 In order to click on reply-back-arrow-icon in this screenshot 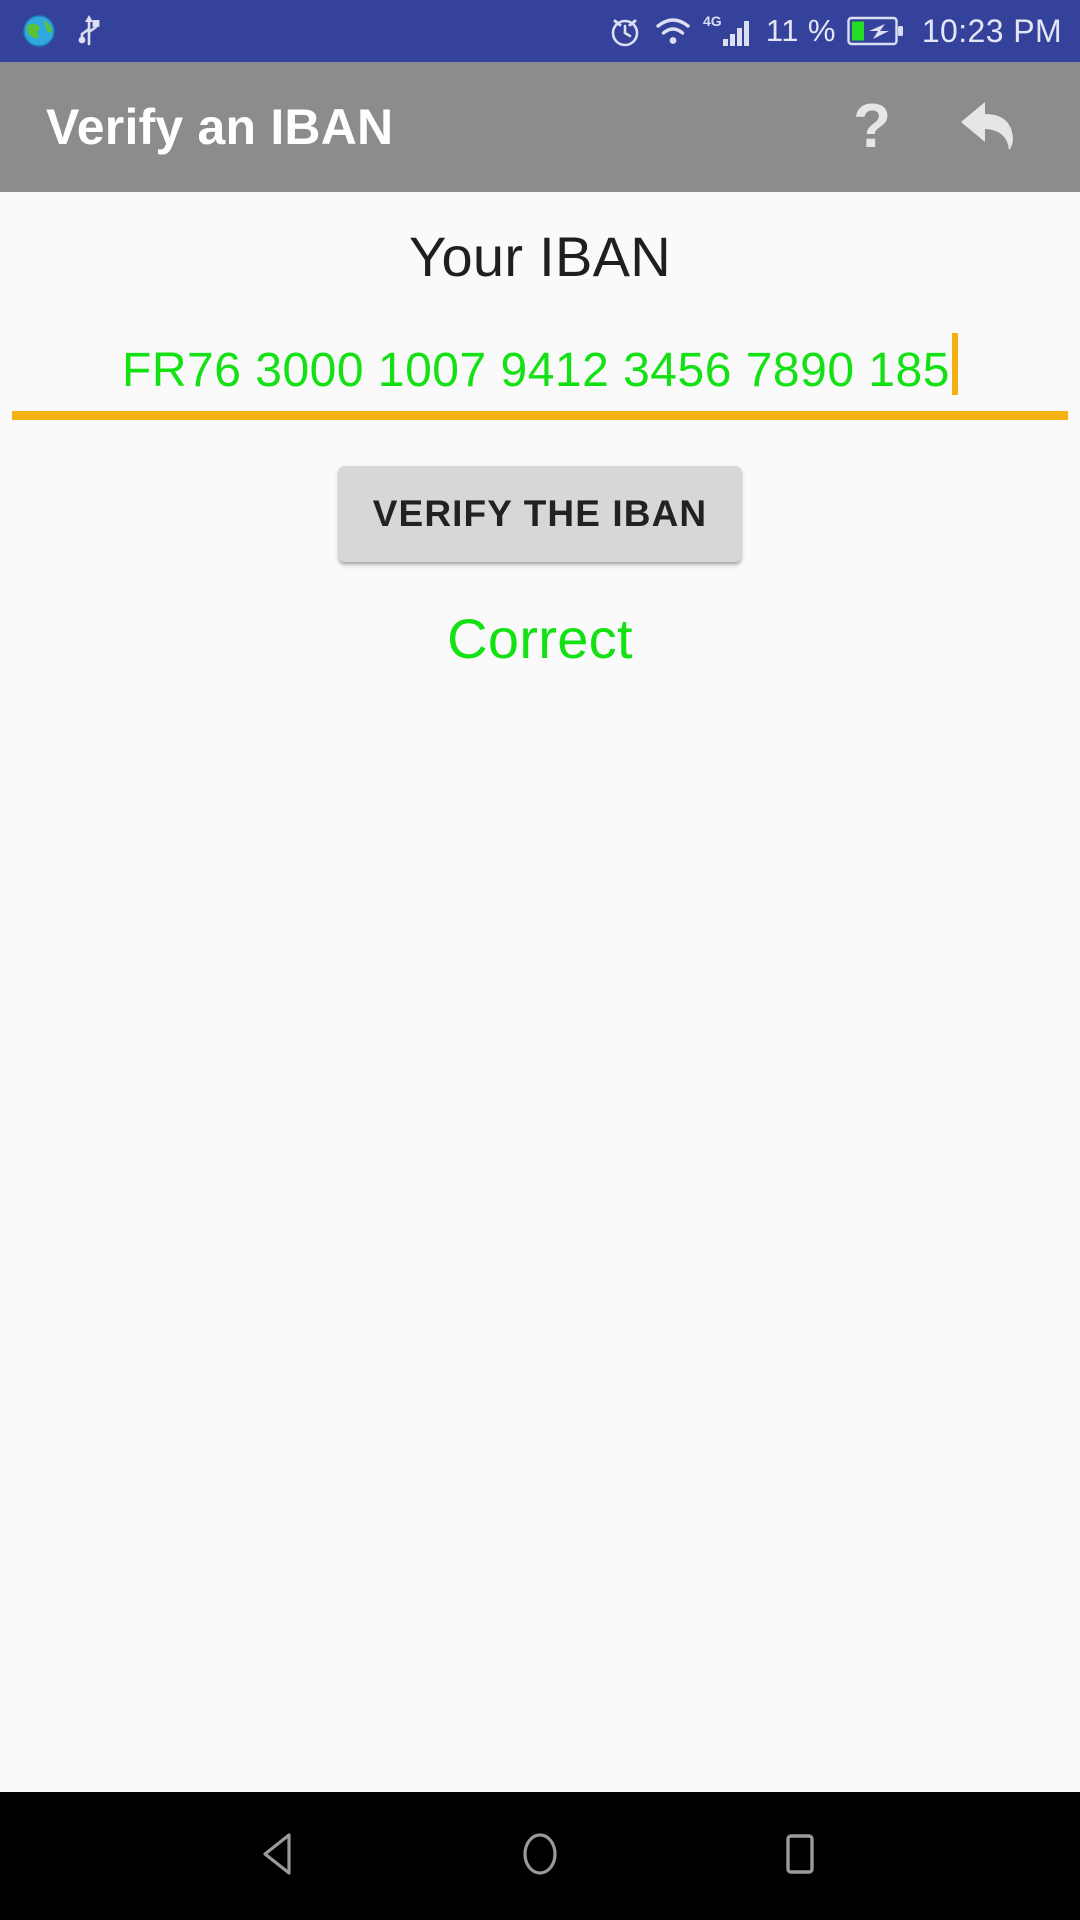, I will do `click(990, 127)`.